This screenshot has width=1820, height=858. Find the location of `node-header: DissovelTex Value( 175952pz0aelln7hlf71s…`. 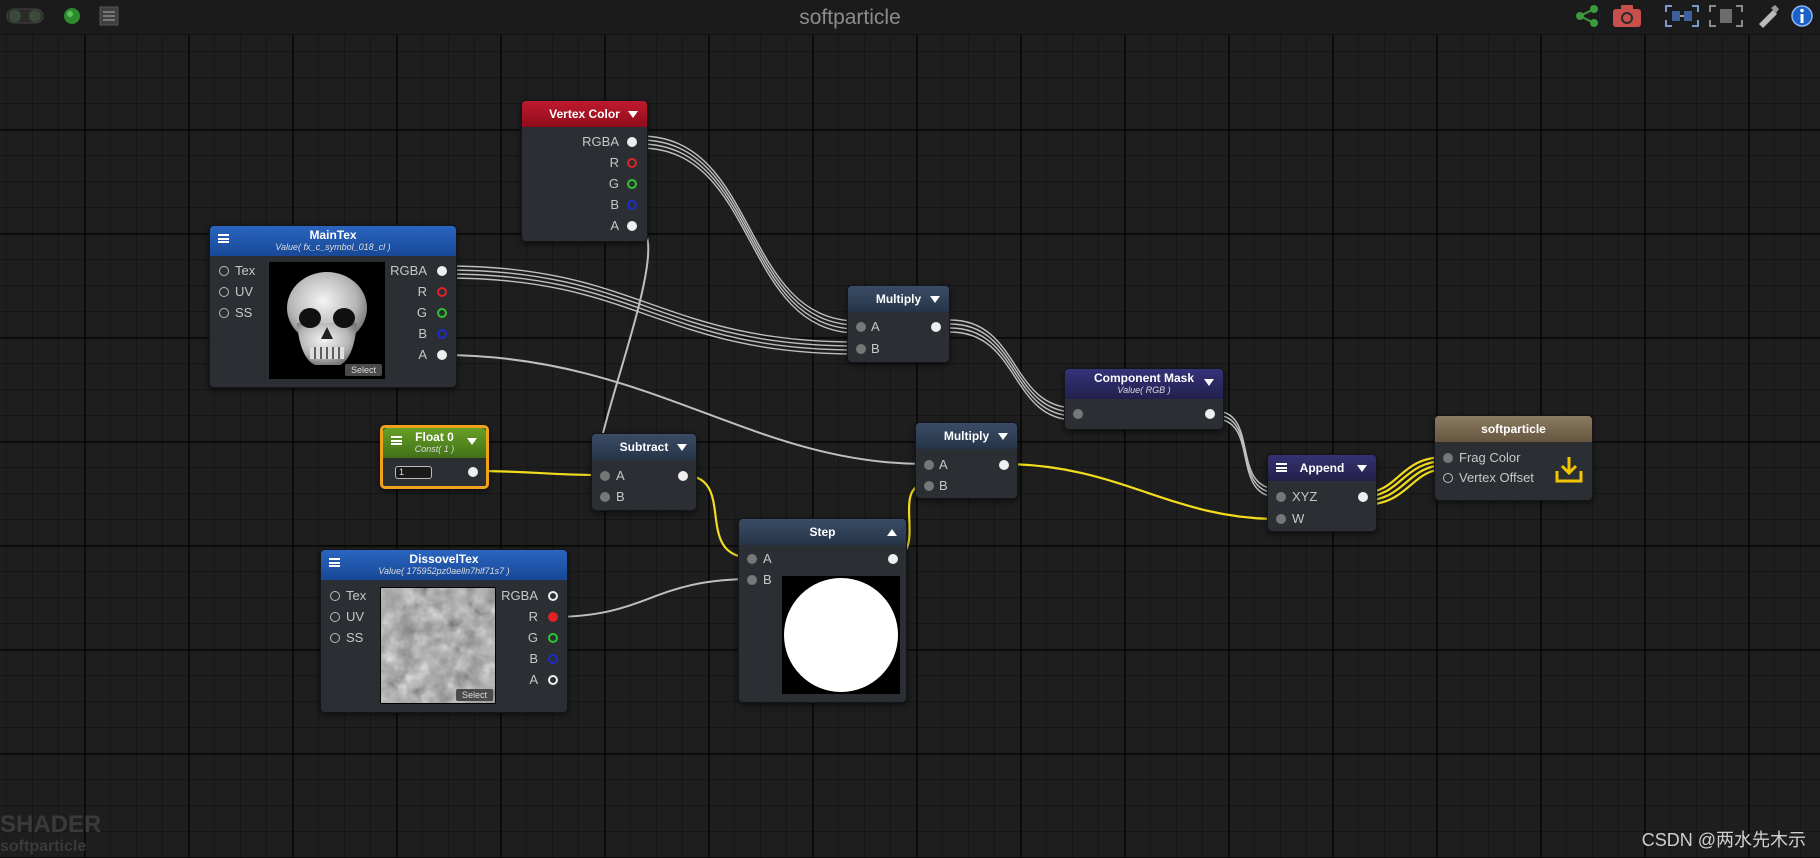

node-header: DissovelTex Value( 175952pz0aelln7hlf71s… is located at coordinates (444, 565).